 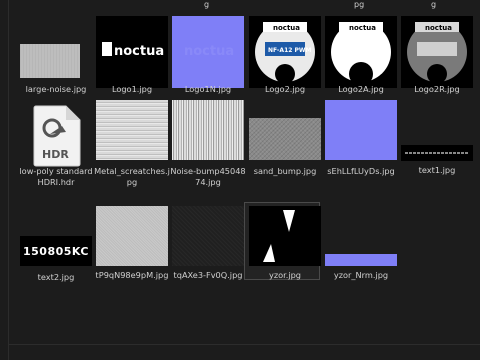 What do you see at coordinates (437, 170) in the screenshot?
I see `asset-label: text1.jpg` at bounding box center [437, 170].